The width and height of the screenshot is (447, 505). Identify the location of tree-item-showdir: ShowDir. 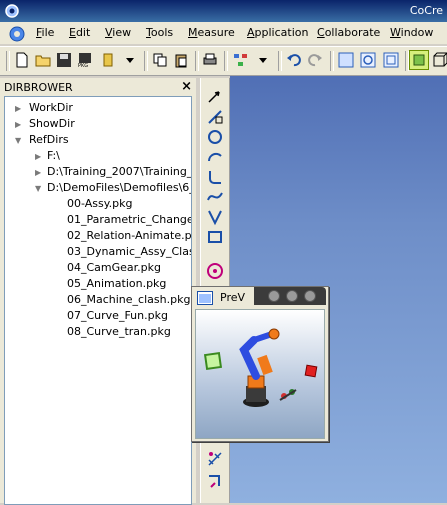
(52, 124).